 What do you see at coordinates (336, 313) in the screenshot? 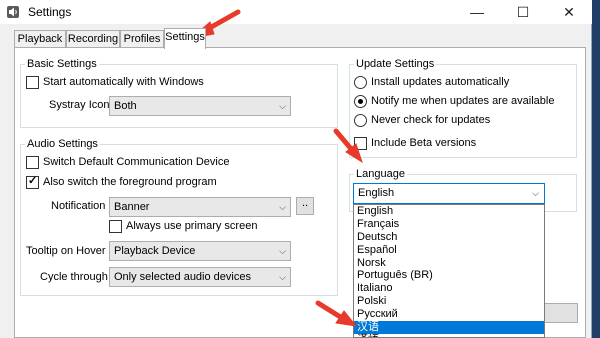
I see `arrow-to-chinese-option-icon` at bounding box center [336, 313].